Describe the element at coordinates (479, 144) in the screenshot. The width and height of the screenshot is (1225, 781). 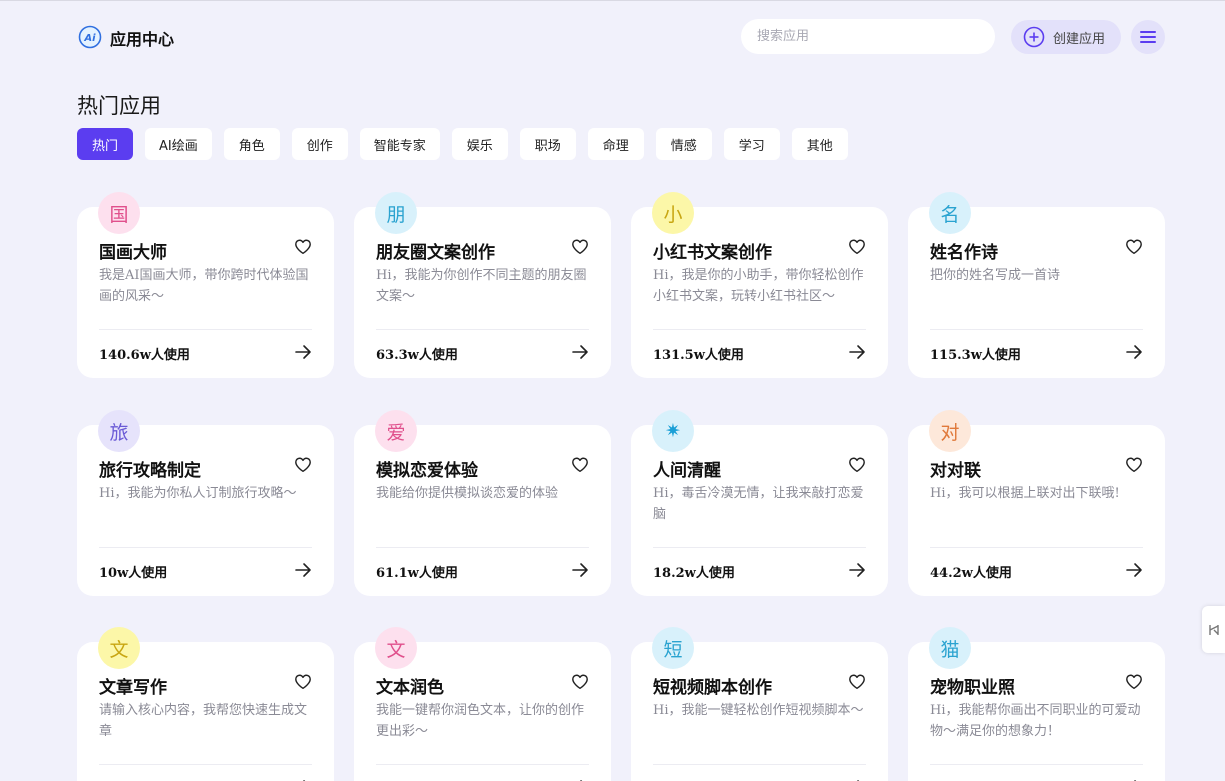
I see `tab-5: 娱乐` at that location.